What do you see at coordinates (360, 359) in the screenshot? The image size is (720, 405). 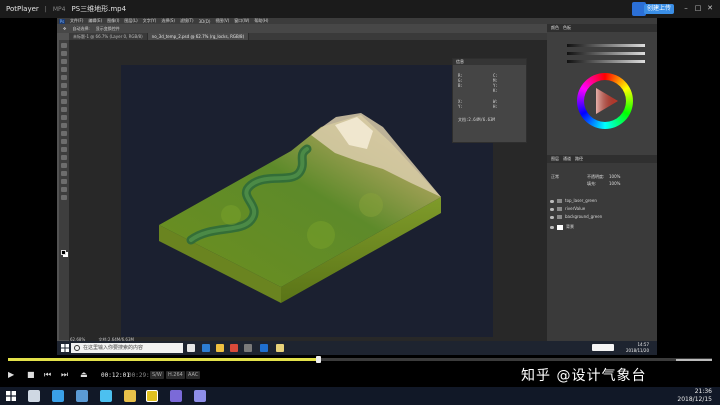 I see `seek-bar` at bounding box center [360, 359].